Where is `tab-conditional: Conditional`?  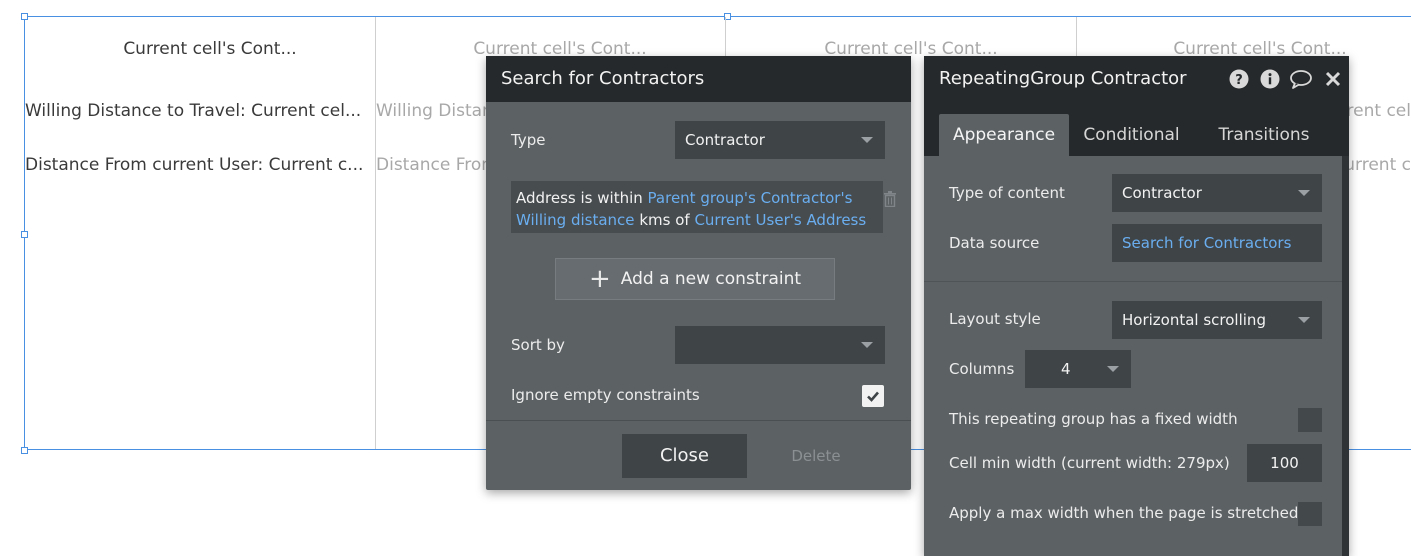
tab-conditional: Conditional is located at coordinates (1131, 135).